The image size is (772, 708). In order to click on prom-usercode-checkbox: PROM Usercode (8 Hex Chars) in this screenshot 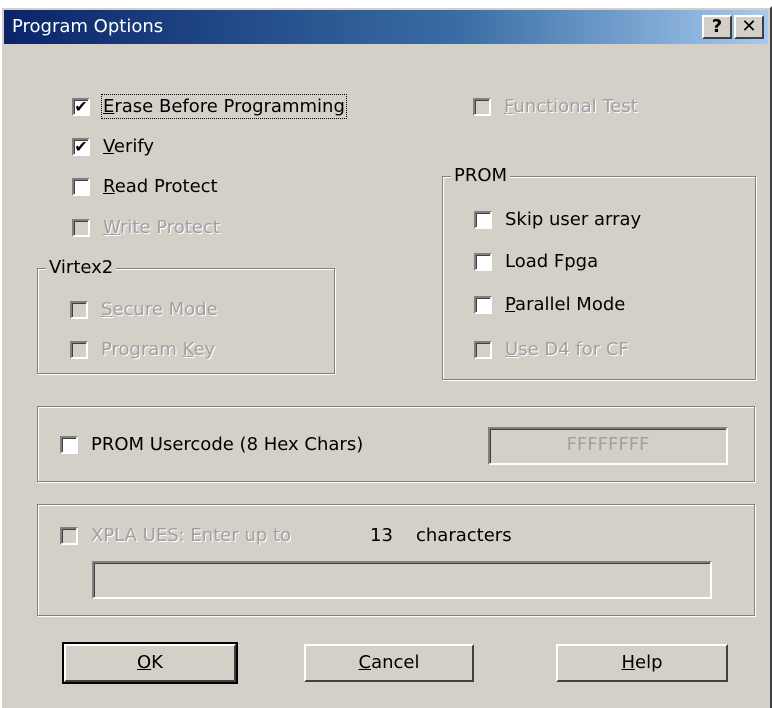, I will do `click(211, 444)`.